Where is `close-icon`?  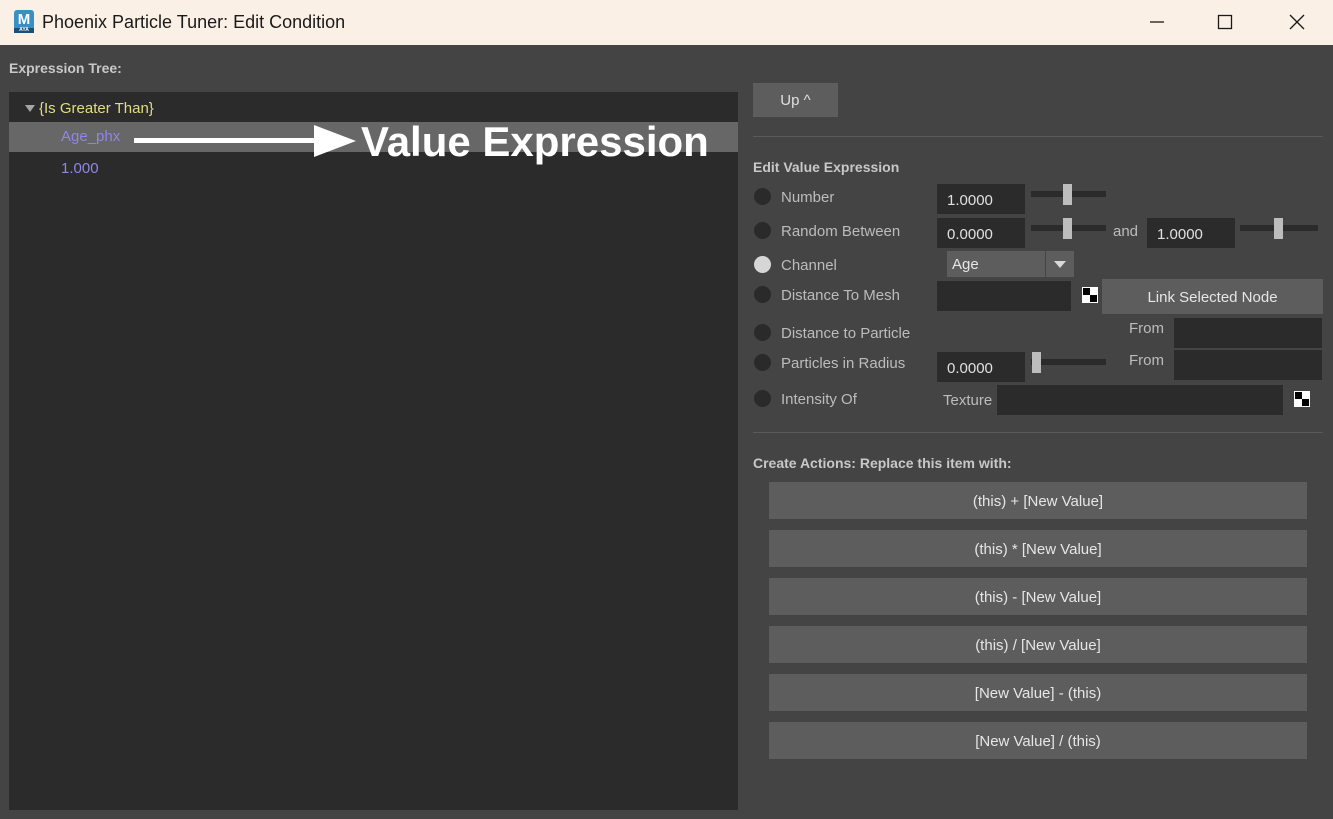
close-icon is located at coordinates (1297, 22).